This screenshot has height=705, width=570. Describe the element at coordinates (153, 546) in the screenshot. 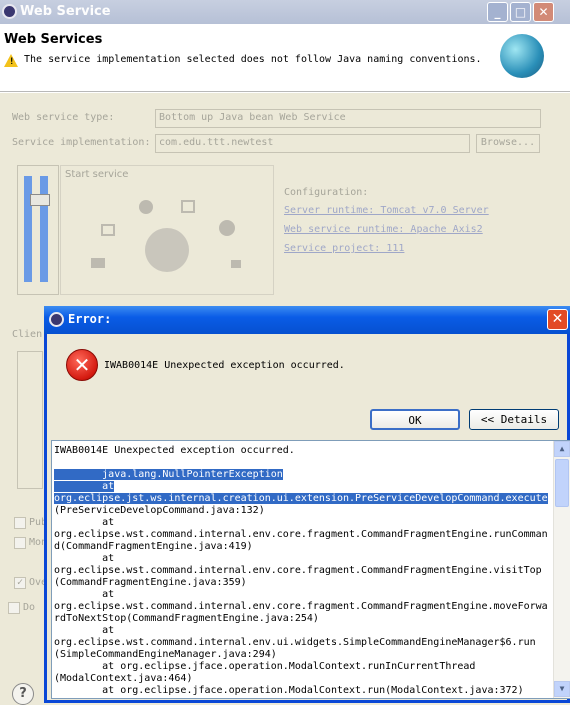

I see `details-line: d(CommandFragmentEngine.java:419)` at that location.